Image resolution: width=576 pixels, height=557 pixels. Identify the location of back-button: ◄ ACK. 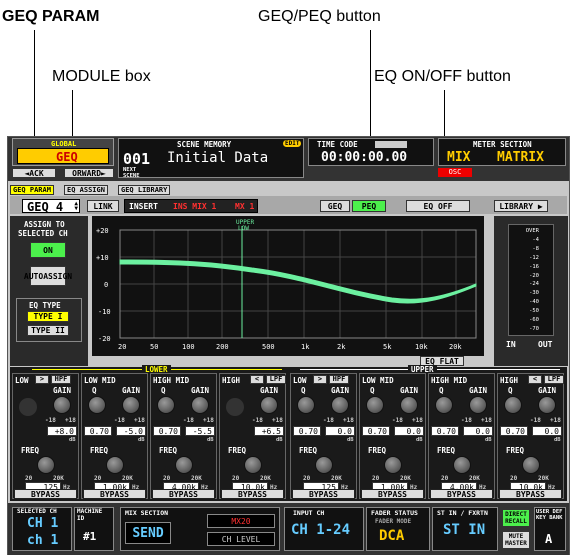
(34, 173).